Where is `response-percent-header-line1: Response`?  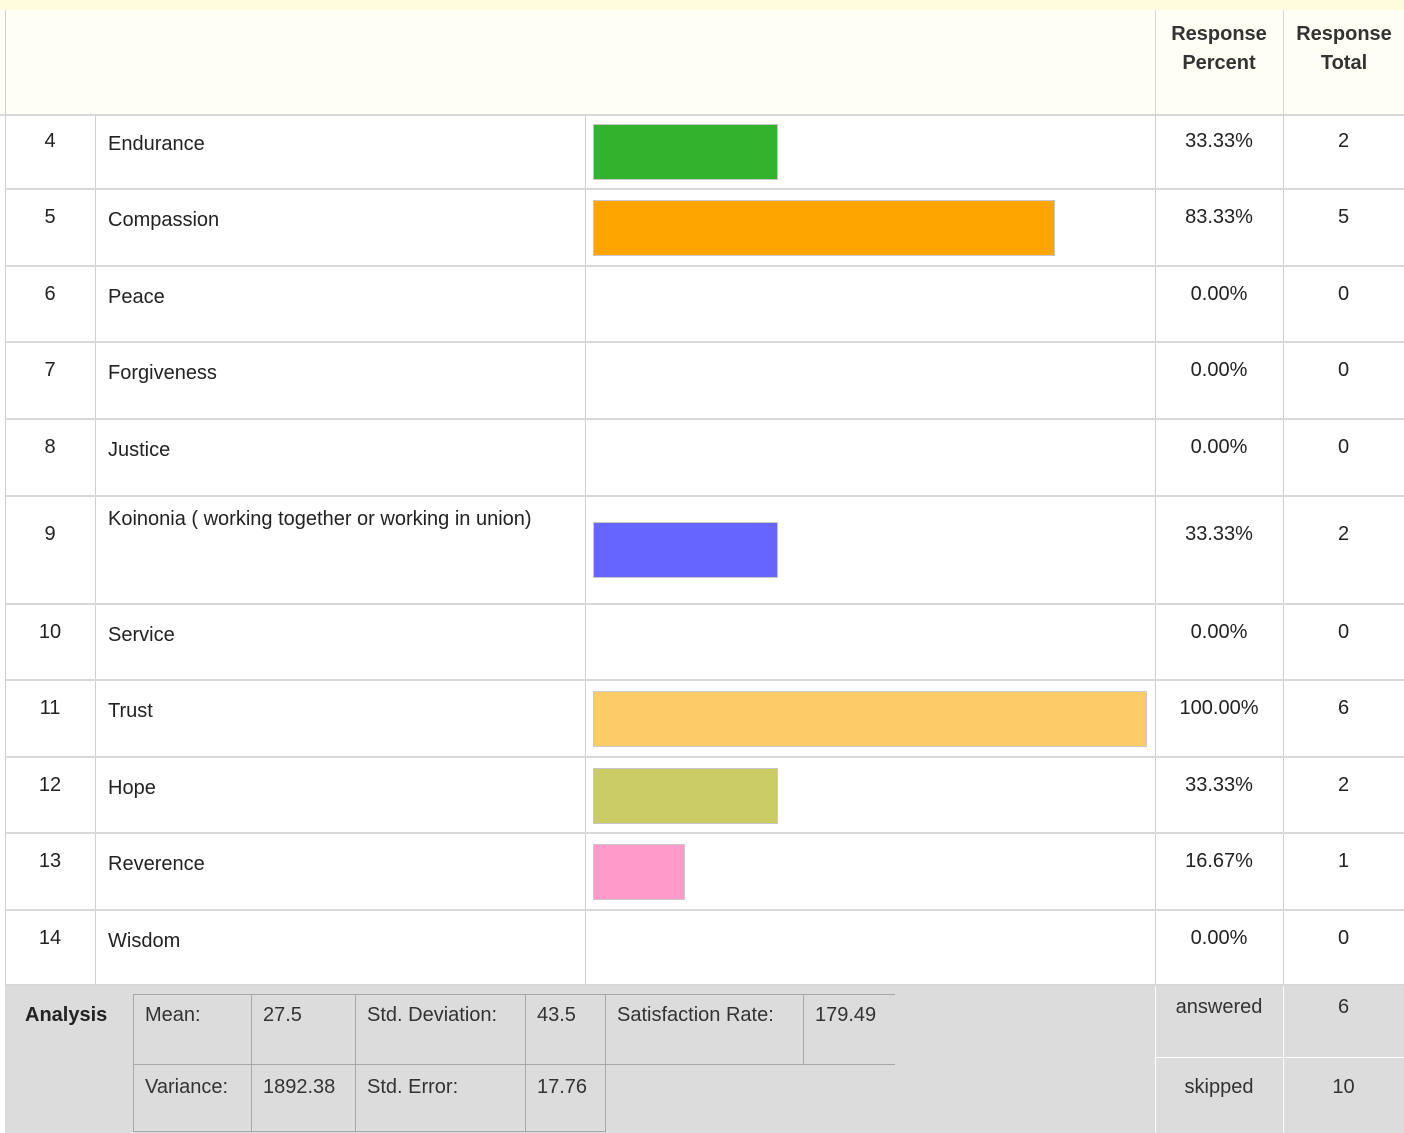 response-percent-header-line1: Response is located at coordinates (1219, 34).